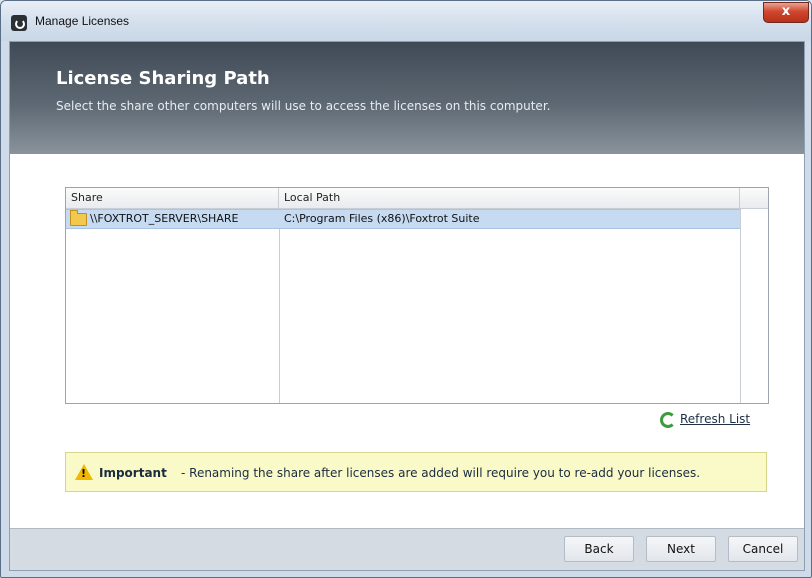 This screenshot has width=812, height=578. What do you see at coordinates (133, 473) in the screenshot?
I see `notice-title: Important` at bounding box center [133, 473].